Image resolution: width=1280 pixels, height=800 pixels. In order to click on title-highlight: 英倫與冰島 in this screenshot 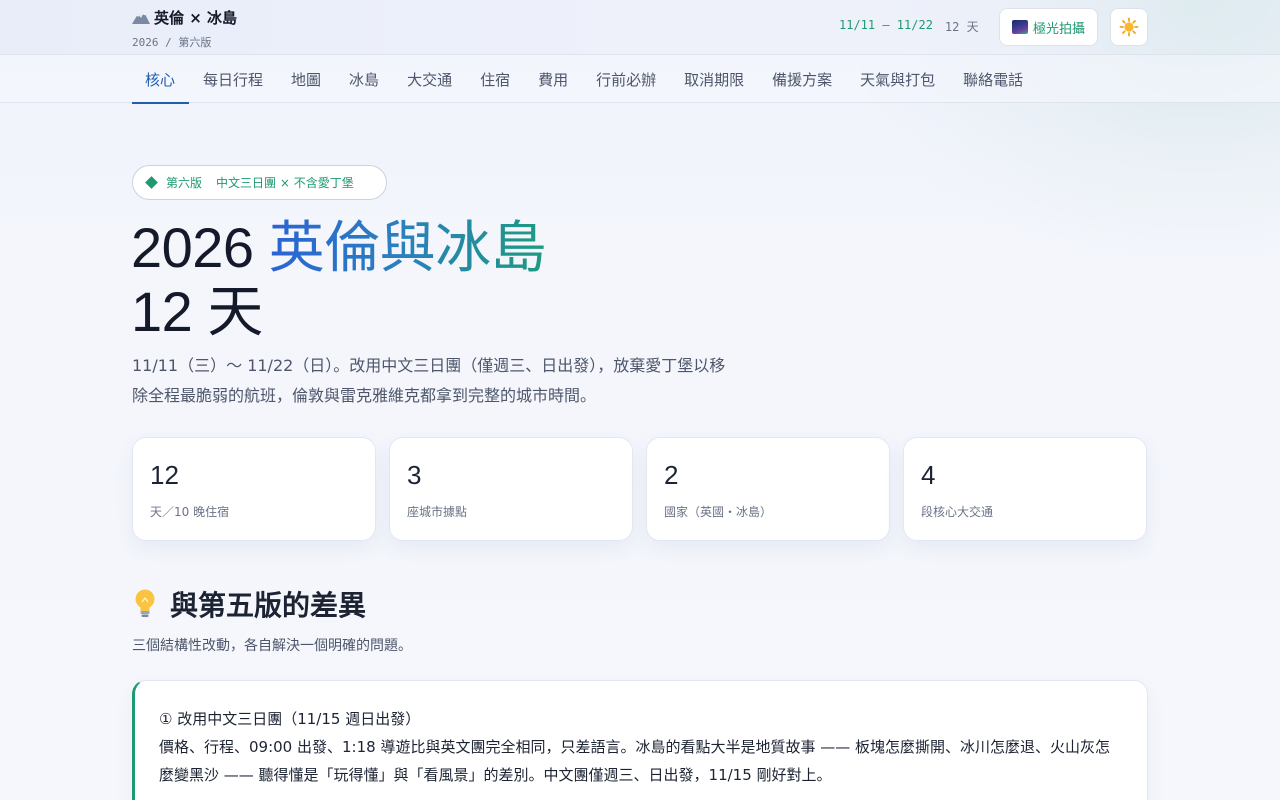, I will do `click(407, 247)`.